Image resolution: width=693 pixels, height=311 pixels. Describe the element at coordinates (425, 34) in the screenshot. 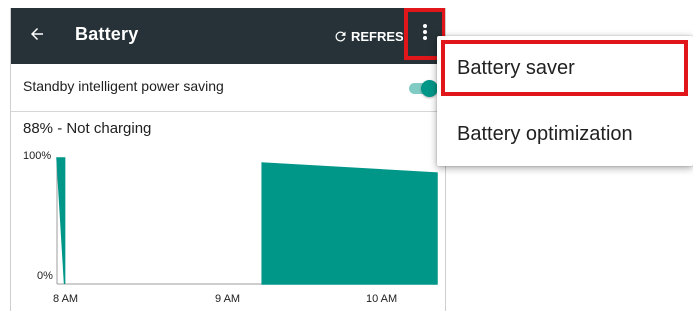

I see `more-vert-icon` at that location.